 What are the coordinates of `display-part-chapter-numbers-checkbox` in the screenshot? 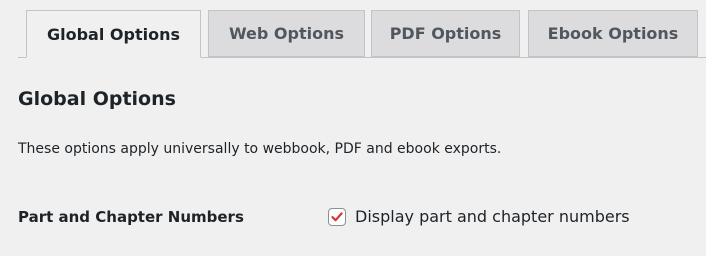 It's located at (337, 217).